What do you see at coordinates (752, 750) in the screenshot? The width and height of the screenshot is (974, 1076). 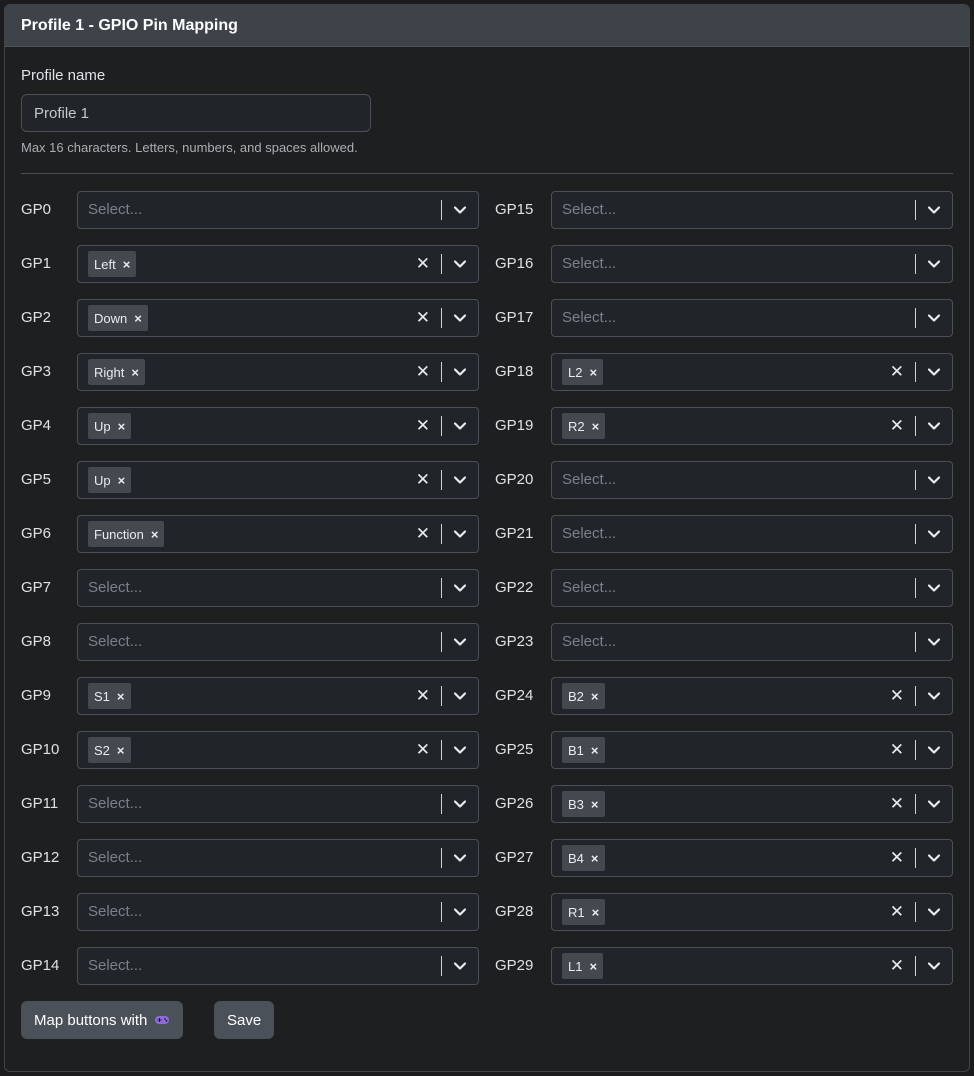 I see `pin-select: B1 × ✕` at bounding box center [752, 750].